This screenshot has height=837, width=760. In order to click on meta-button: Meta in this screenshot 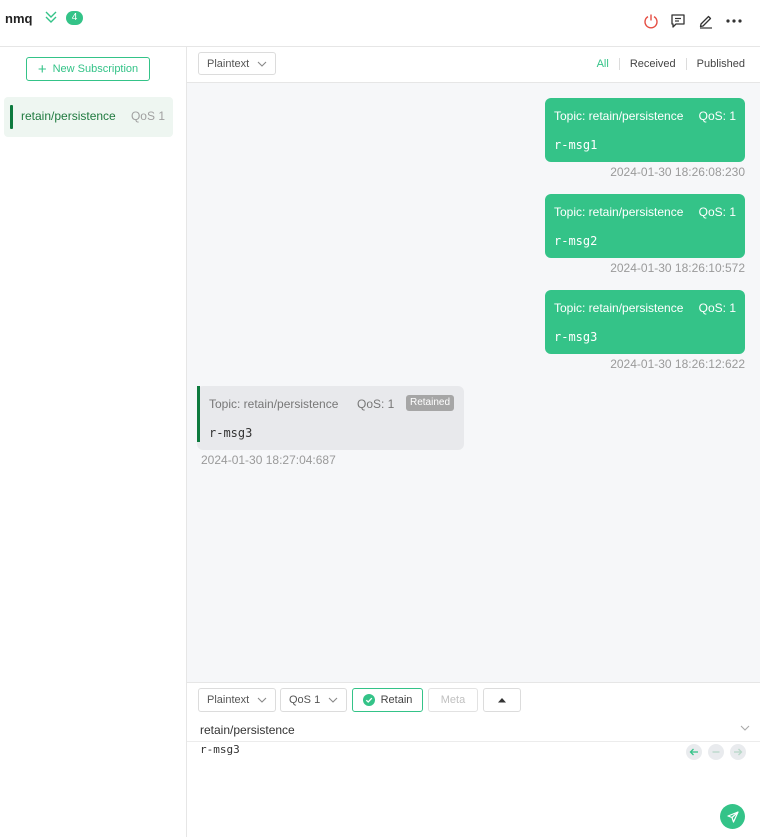, I will do `click(453, 700)`.